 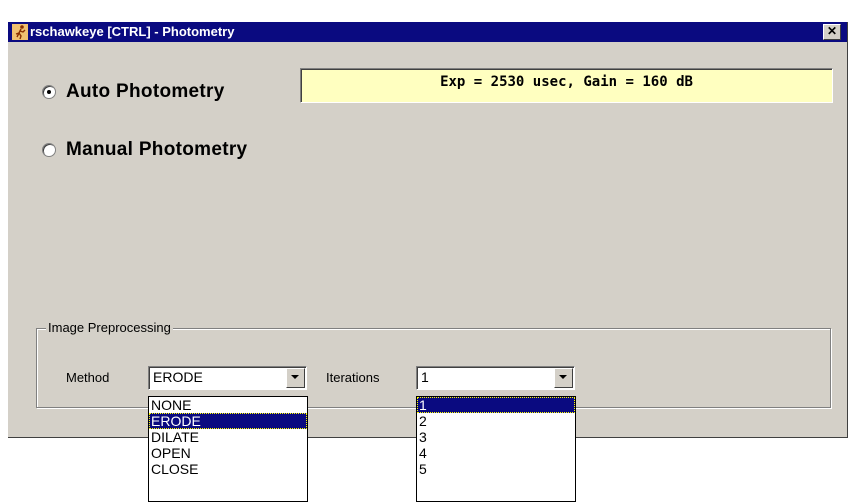 I want to click on iterations-dropdown-button, so click(x=563, y=378).